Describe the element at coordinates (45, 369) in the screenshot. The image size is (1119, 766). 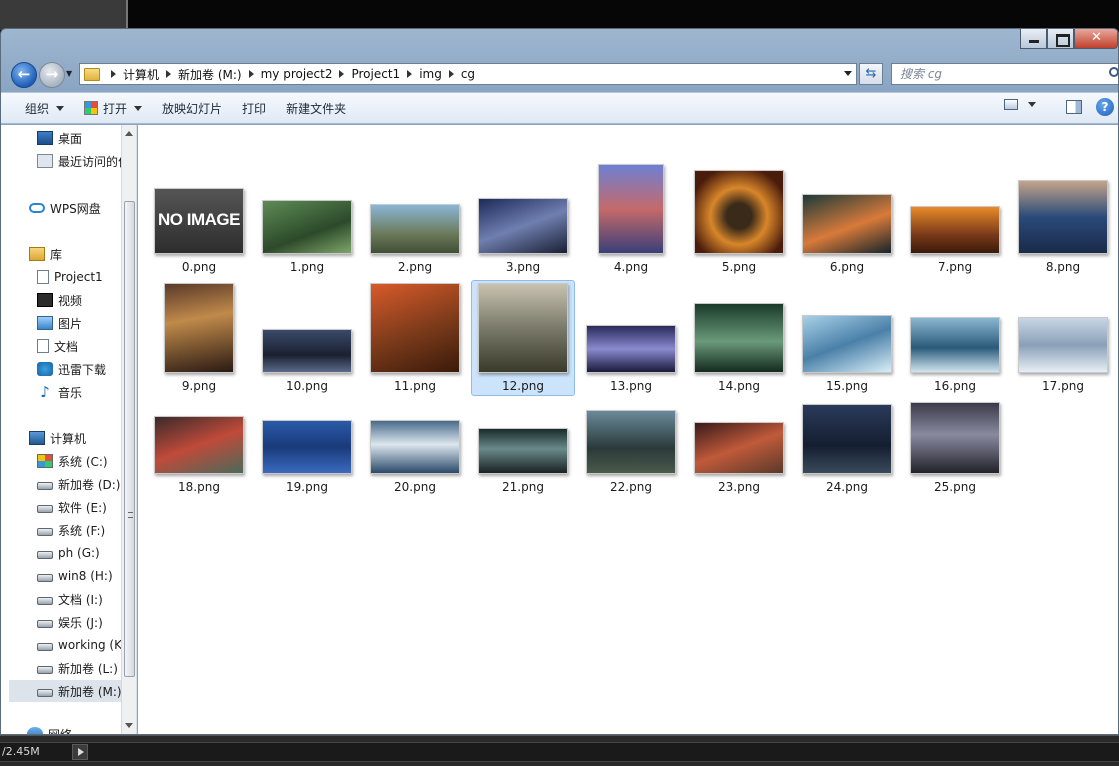
I see `download-icon` at that location.